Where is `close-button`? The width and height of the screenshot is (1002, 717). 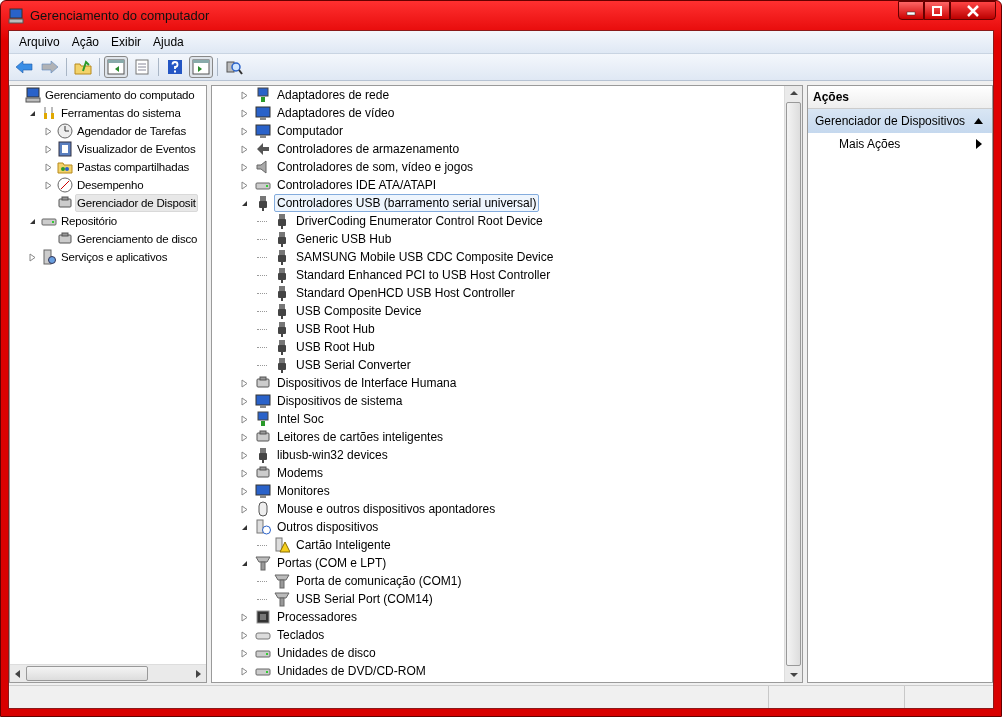 close-button is located at coordinates (973, 10).